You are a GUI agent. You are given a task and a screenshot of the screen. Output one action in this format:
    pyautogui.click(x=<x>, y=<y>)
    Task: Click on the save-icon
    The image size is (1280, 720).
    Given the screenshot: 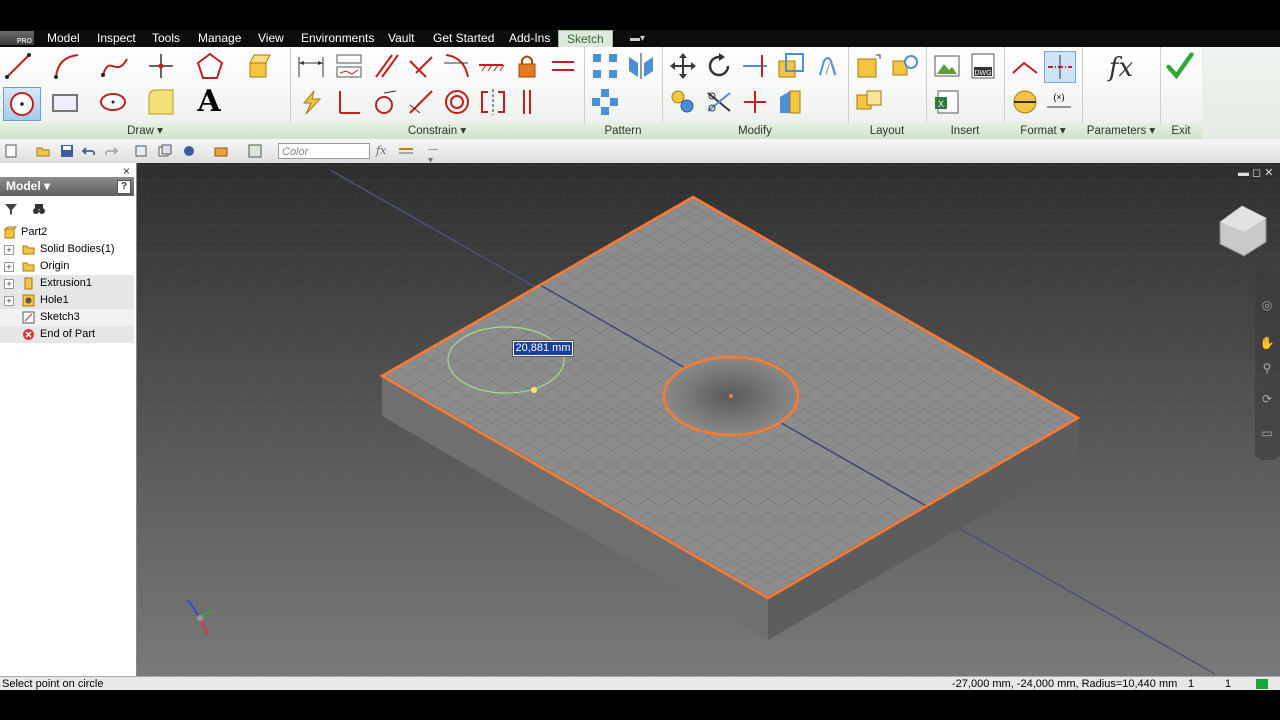 What is the action you would take?
    pyautogui.click(x=67, y=151)
    